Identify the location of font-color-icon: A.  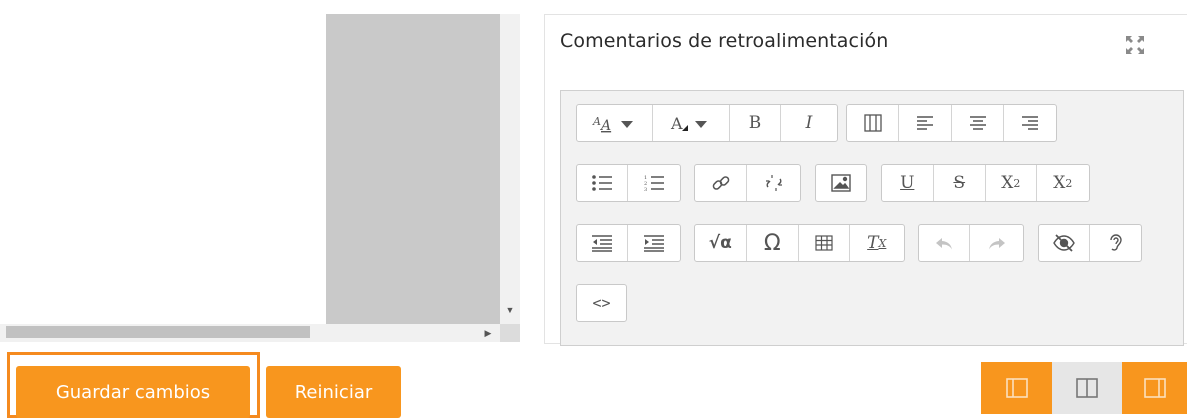
(691, 123).